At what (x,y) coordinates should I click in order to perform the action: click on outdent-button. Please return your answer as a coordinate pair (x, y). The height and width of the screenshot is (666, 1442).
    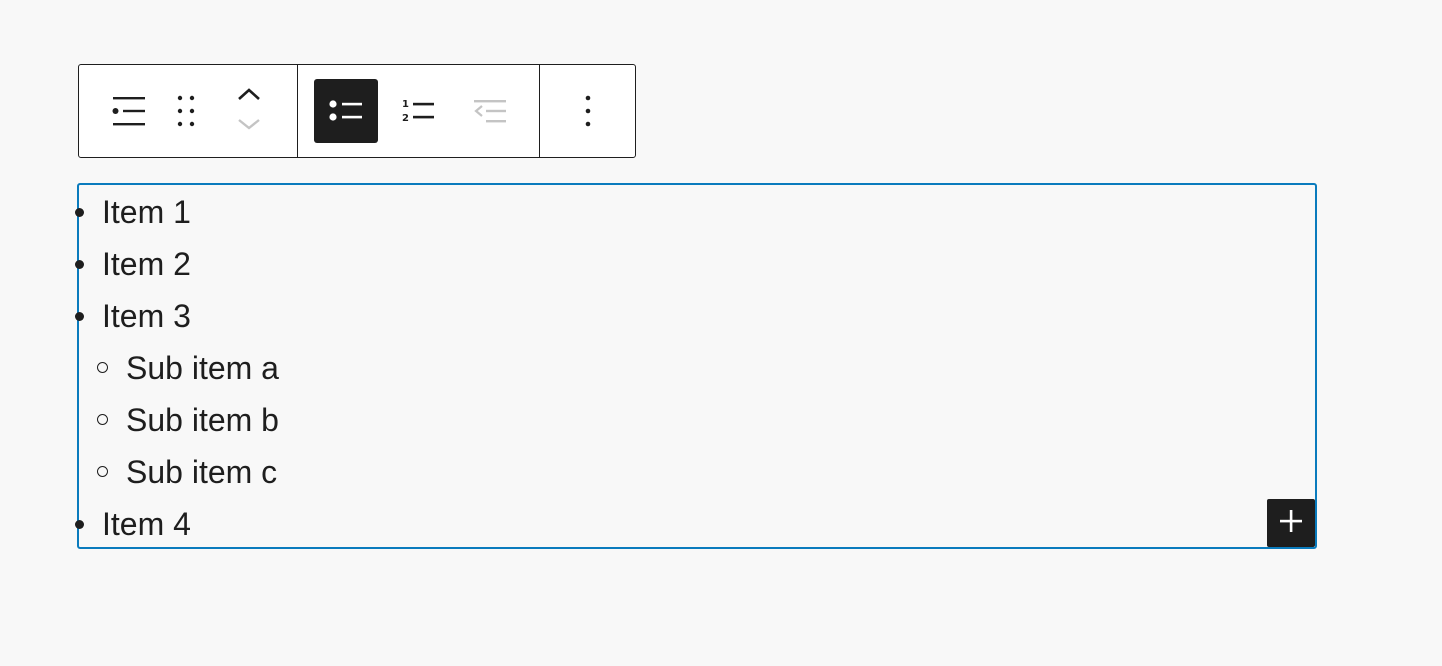
    Looking at the image, I should click on (490, 111).